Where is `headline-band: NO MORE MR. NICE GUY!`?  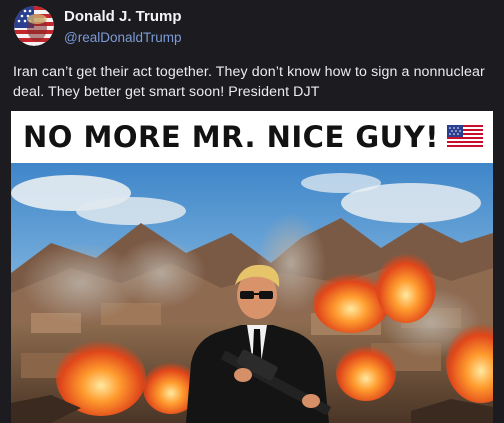 headline-band: NO MORE MR. NICE GUY! is located at coordinates (252, 137).